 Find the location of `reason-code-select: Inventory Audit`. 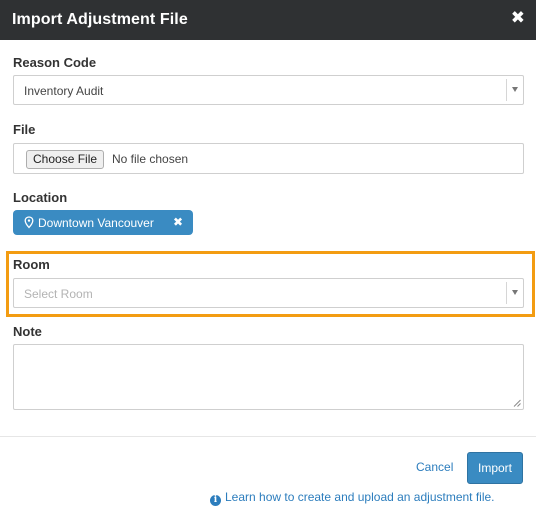

reason-code-select: Inventory Audit is located at coordinates (268, 90).